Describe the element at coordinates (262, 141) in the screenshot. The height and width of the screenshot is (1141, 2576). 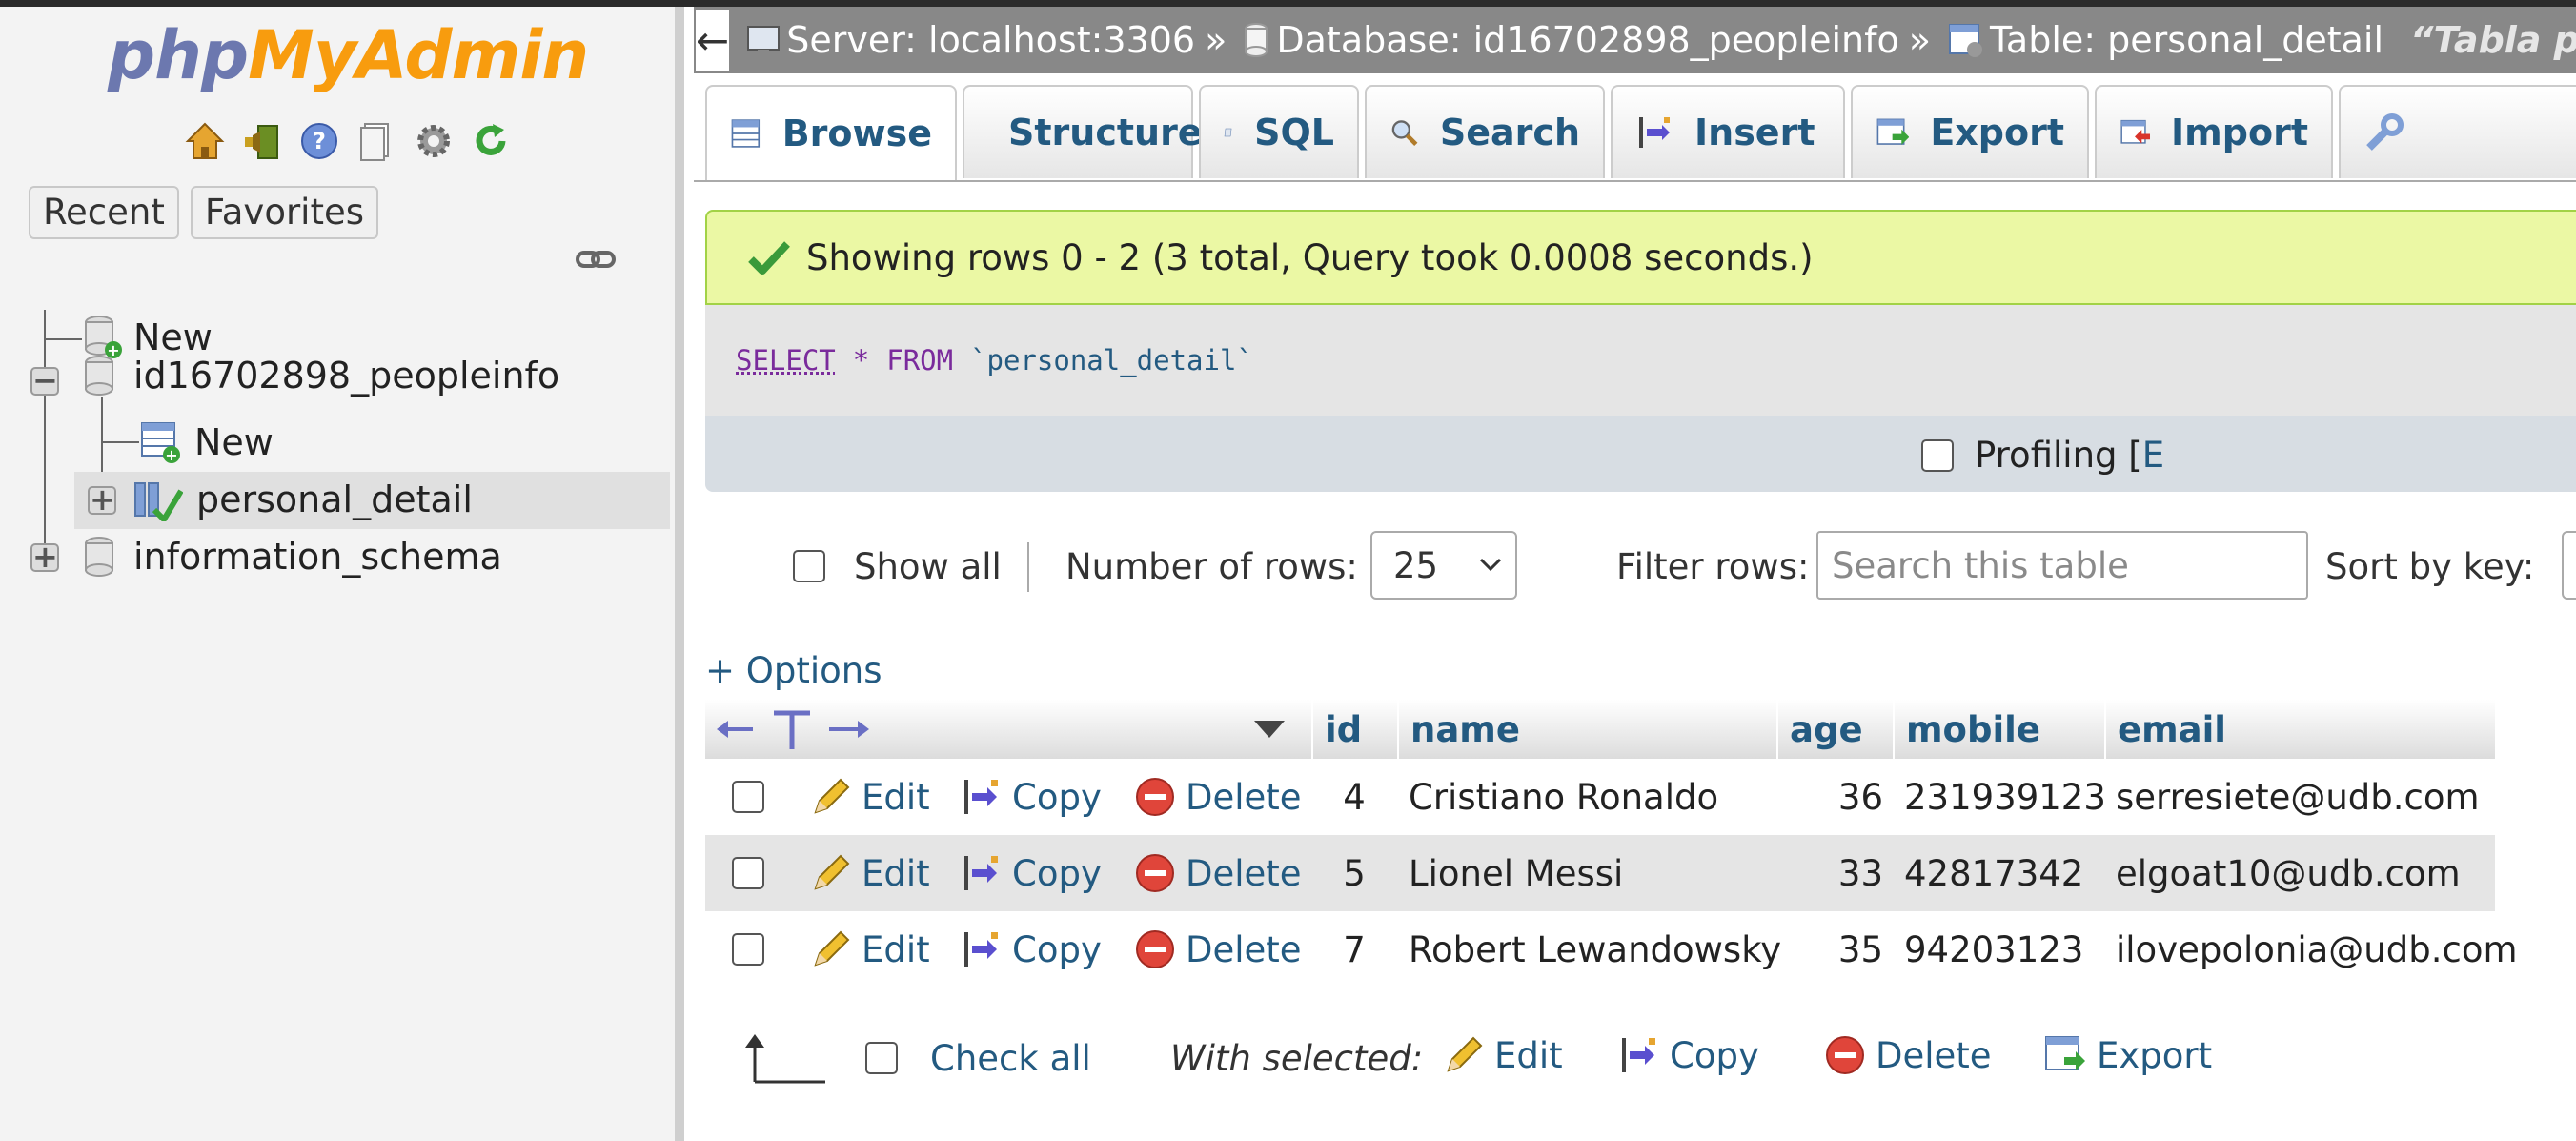
I see `logout-icon` at that location.